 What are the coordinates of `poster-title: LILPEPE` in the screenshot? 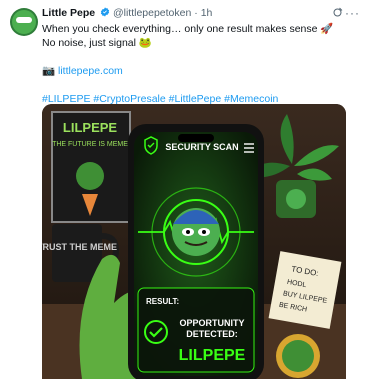 It's located at (90, 127).